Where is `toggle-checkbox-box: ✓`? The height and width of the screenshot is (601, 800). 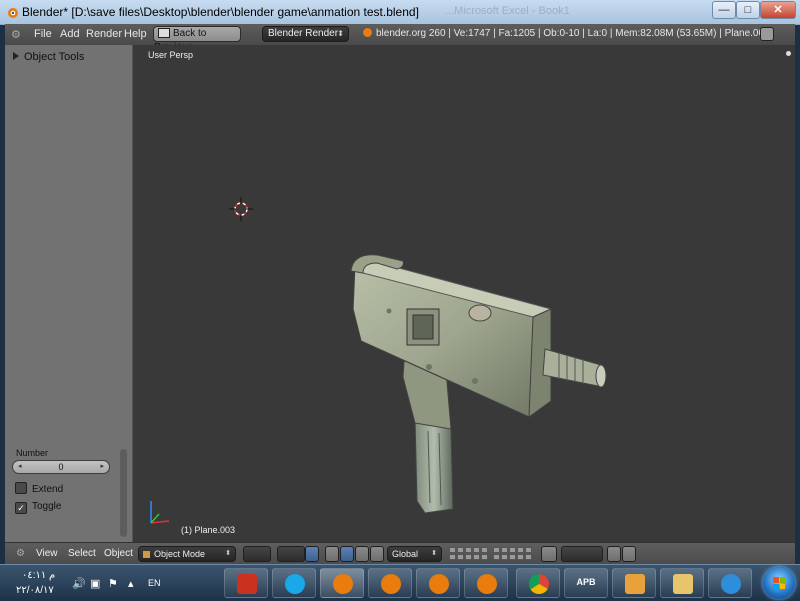
toggle-checkbox-box: ✓ is located at coordinates (21, 508).